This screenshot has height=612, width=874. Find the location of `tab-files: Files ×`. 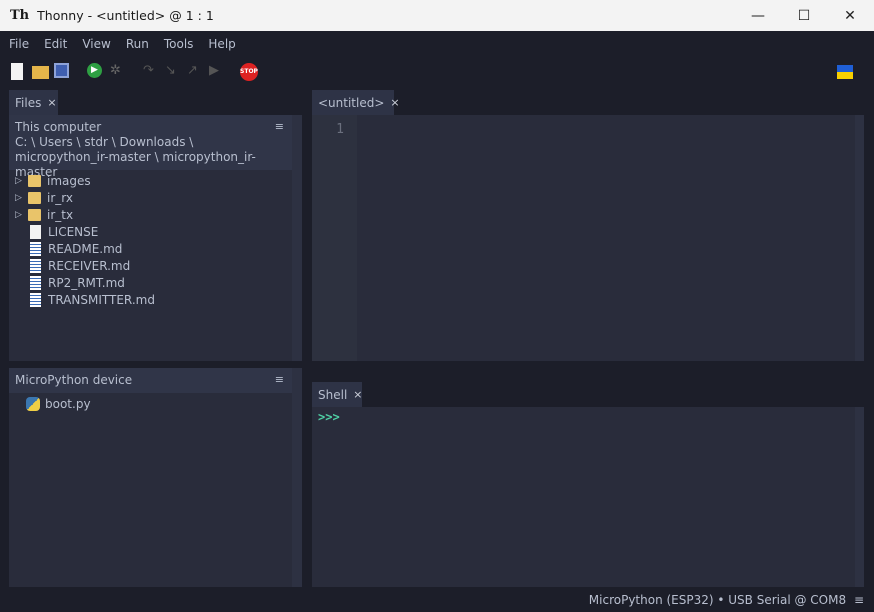

tab-files: Files × is located at coordinates (33, 102).